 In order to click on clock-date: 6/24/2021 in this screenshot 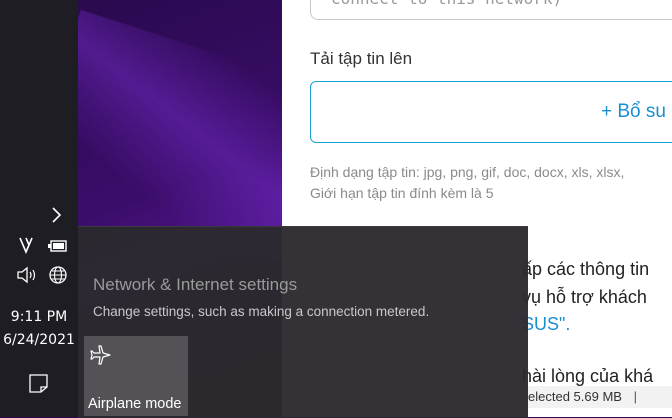, I will do `click(39, 340)`.